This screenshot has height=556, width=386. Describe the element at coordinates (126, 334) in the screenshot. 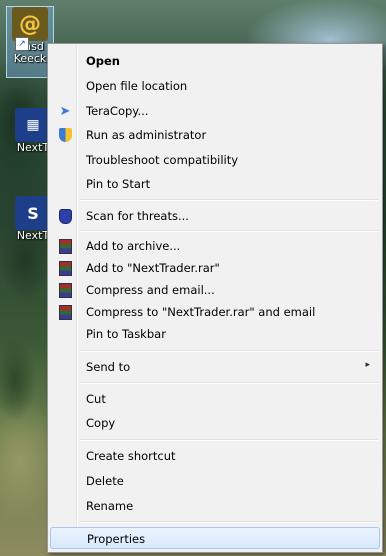

I see `menu-item-label: Pin to Taskbar` at that location.